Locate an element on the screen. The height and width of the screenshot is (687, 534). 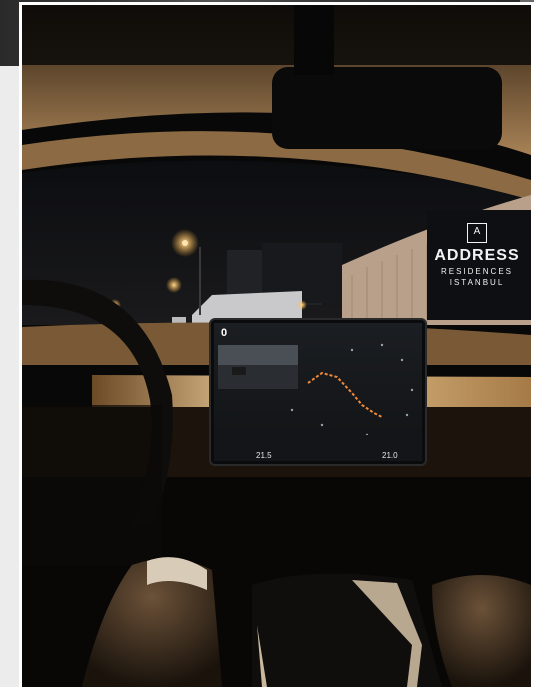
screen-temp-right: 21.0 is located at coordinates (390, 455).